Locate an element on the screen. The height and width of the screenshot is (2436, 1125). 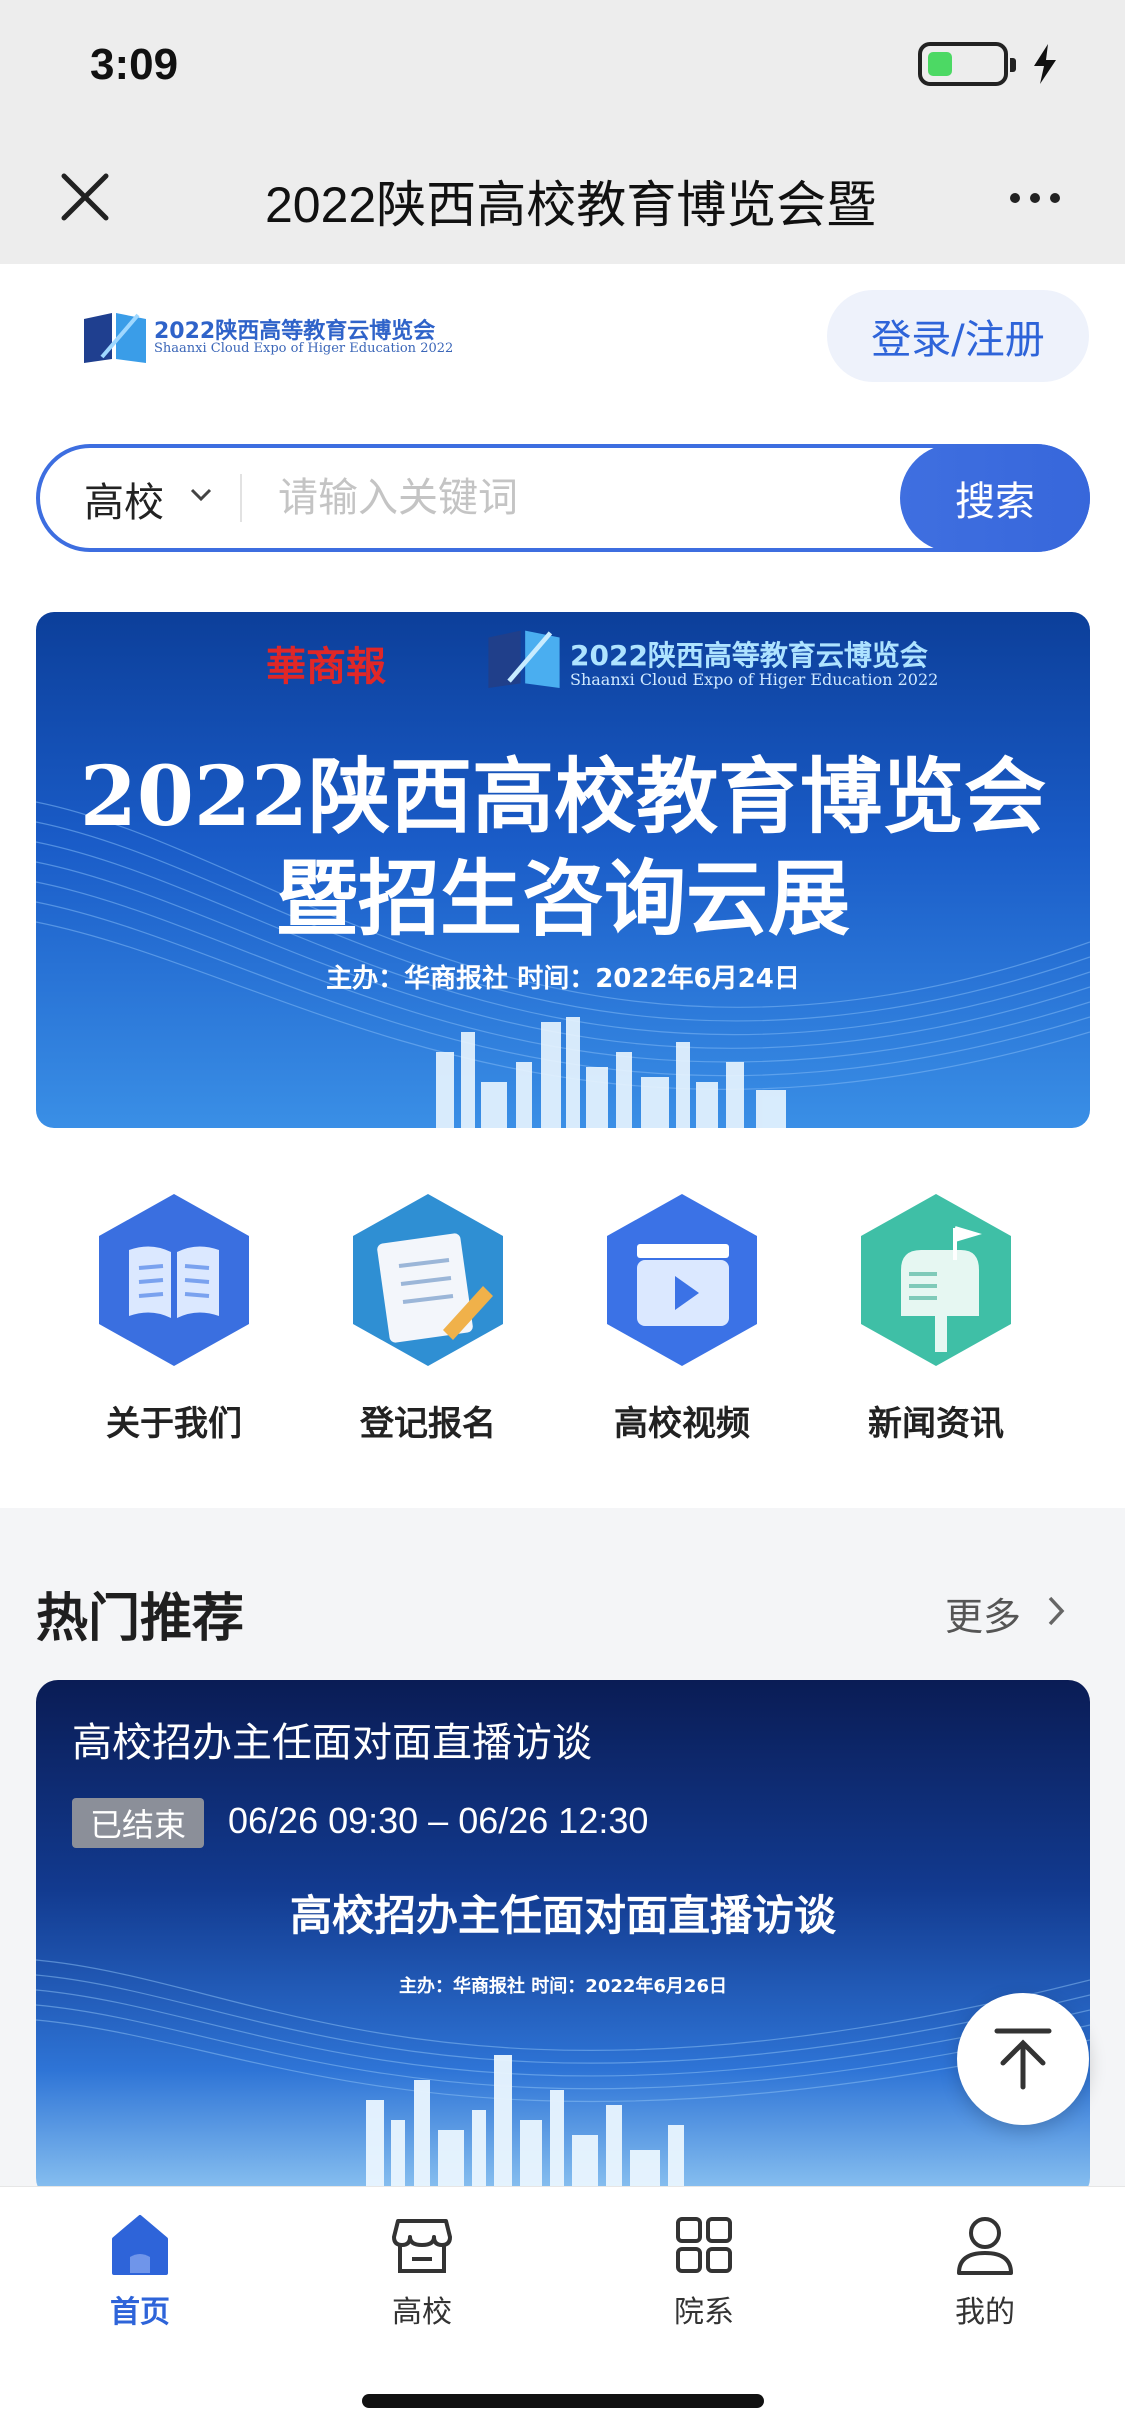
more-options-icon is located at coordinates (1040, 198).